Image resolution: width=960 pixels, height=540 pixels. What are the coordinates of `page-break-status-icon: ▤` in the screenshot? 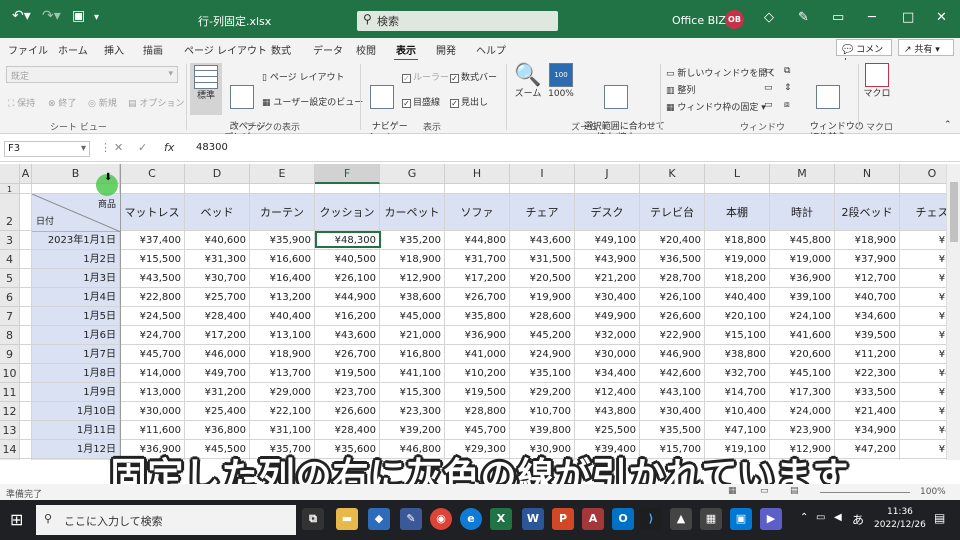 It's located at (794, 491).